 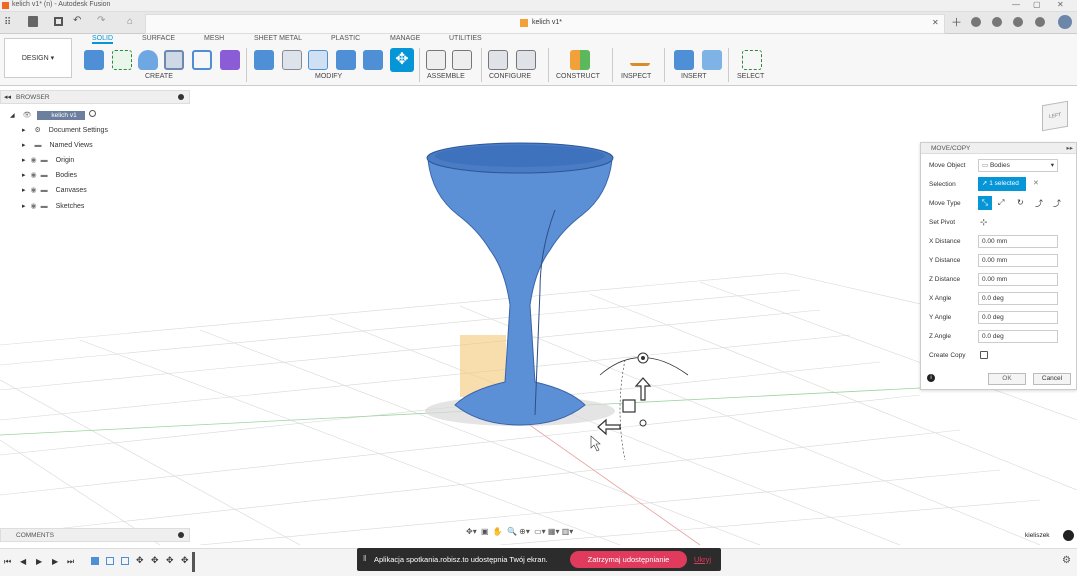 What do you see at coordinates (53, 206) in the screenshot?
I see `tree-item-sketches: ▸ ◉ ▬ Sketches` at bounding box center [53, 206].